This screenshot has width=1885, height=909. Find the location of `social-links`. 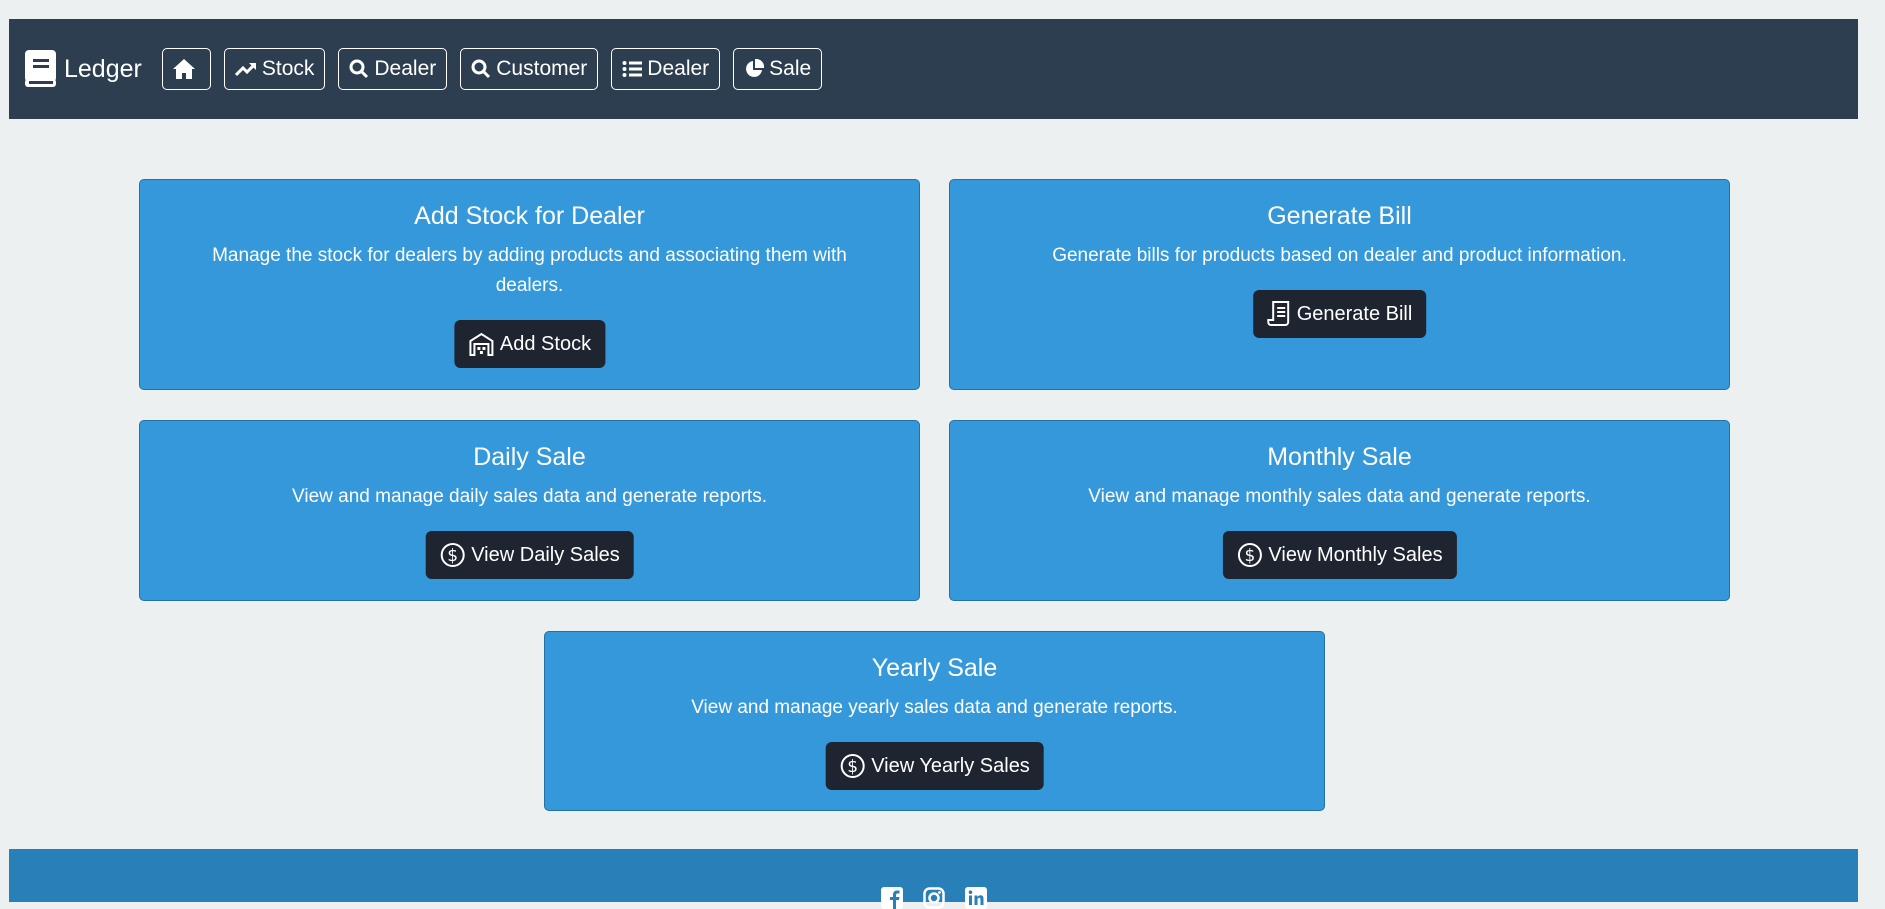

social-links is located at coordinates (933, 898).